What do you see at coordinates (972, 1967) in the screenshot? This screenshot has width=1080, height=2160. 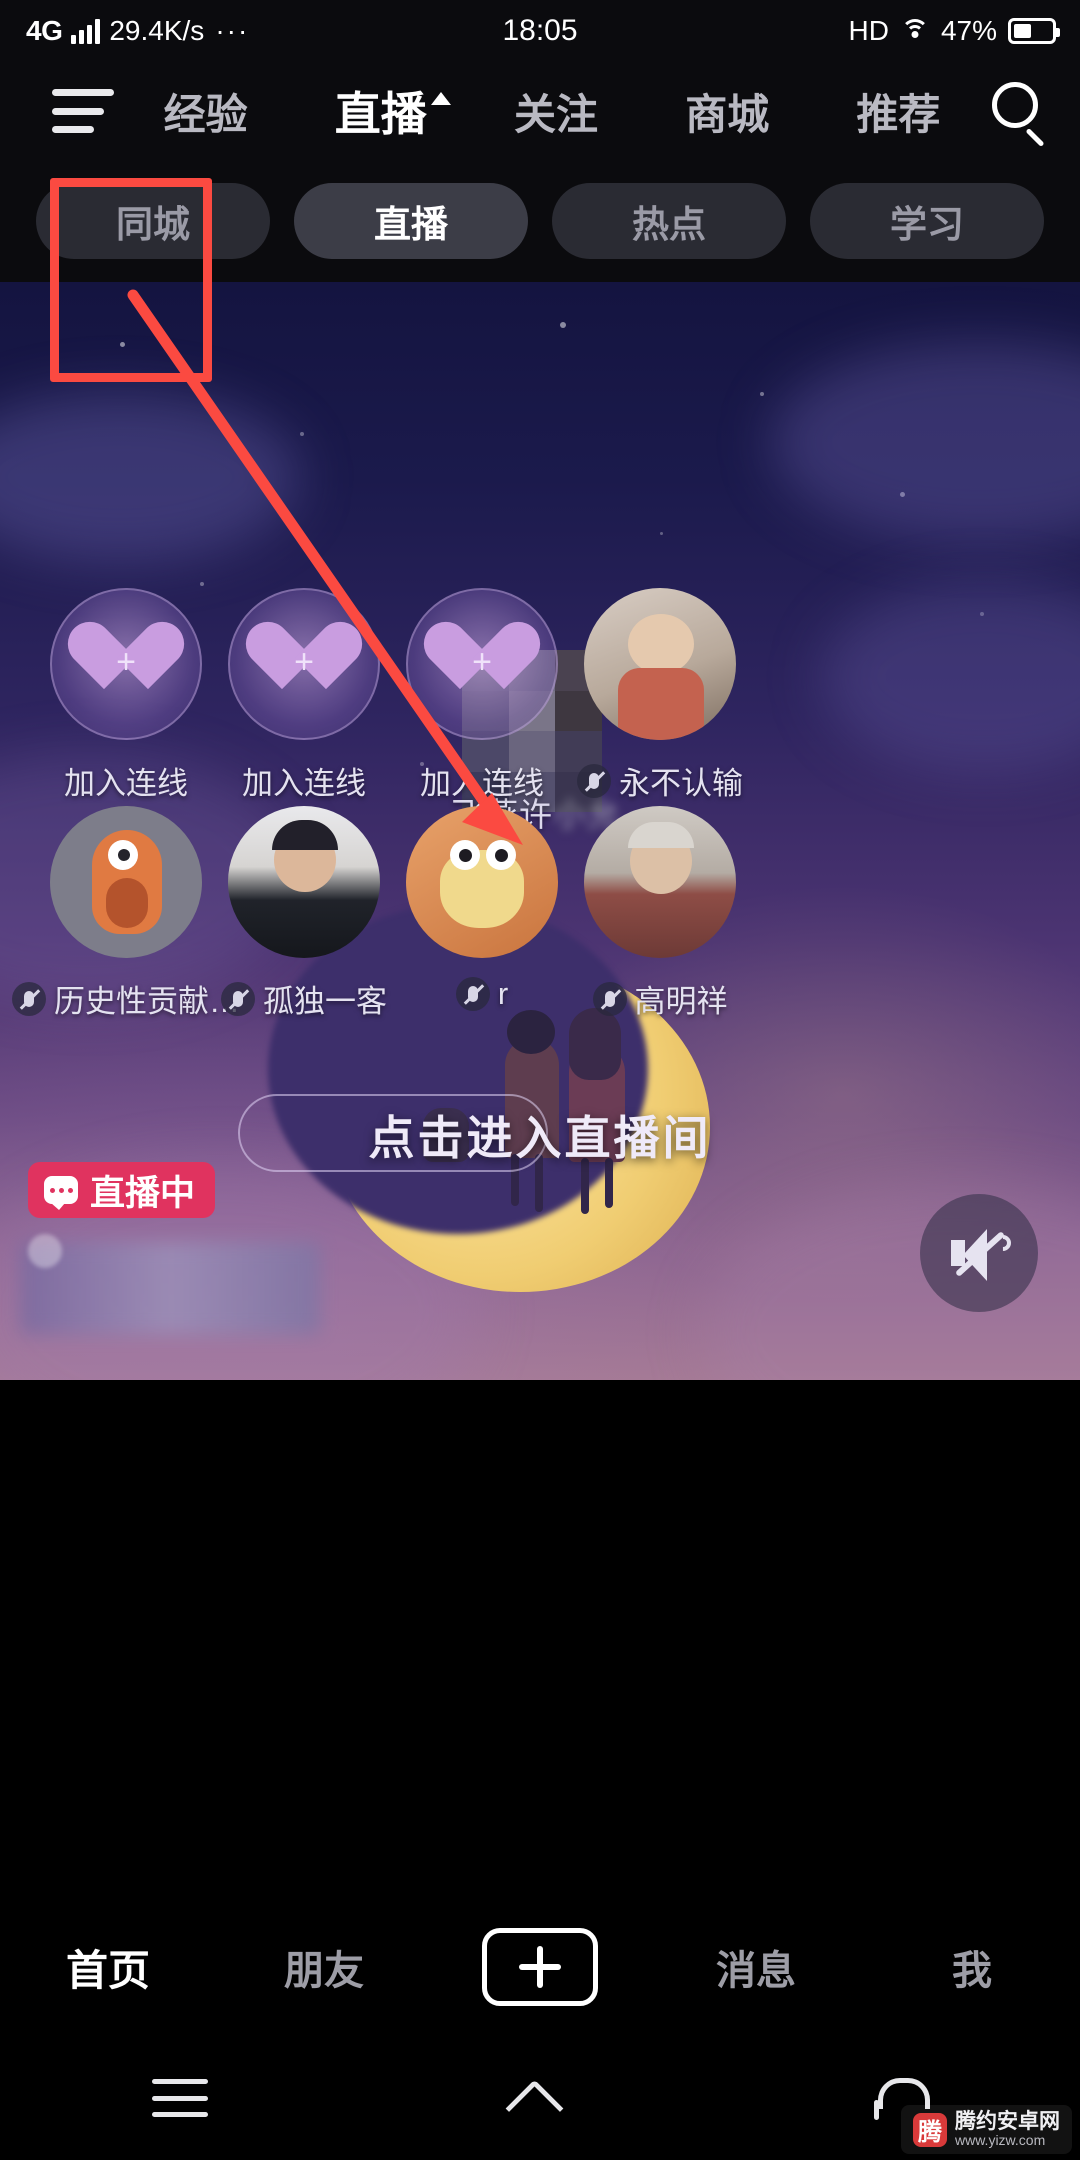 I see `bottom-tab-me: 我` at bounding box center [972, 1967].